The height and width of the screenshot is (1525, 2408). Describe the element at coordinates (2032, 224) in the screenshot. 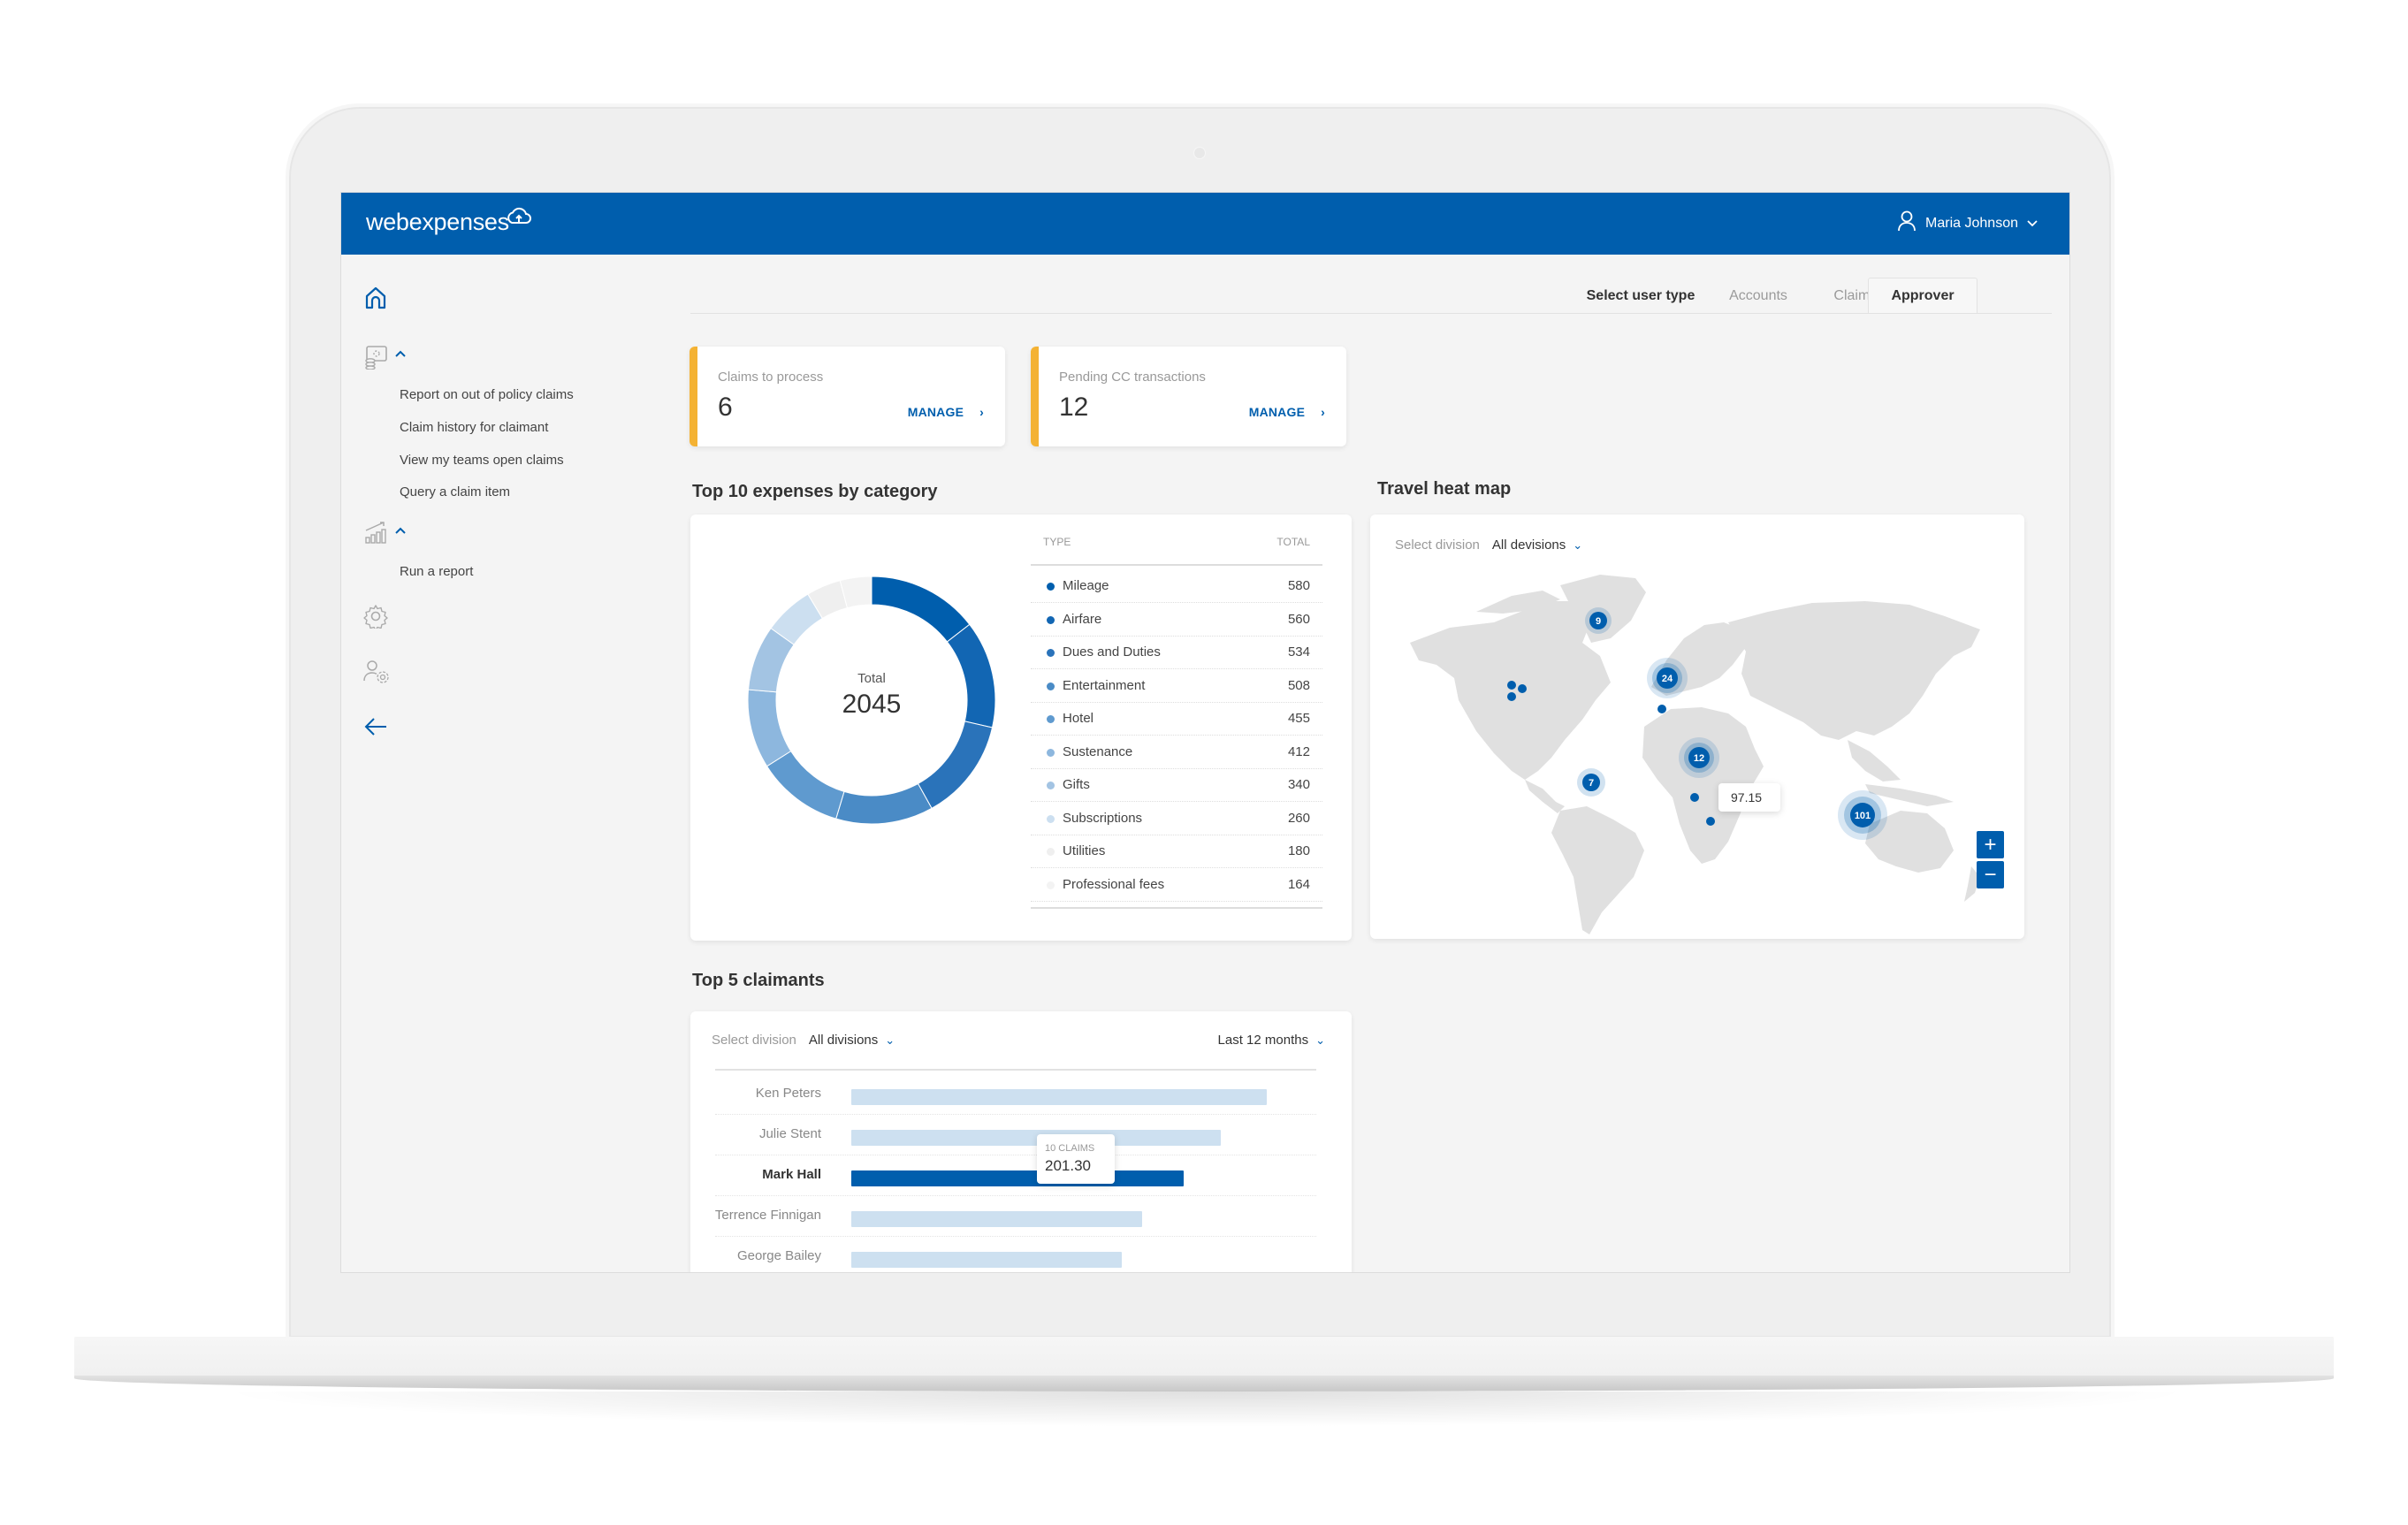

I see `chevron-down-icon` at that location.